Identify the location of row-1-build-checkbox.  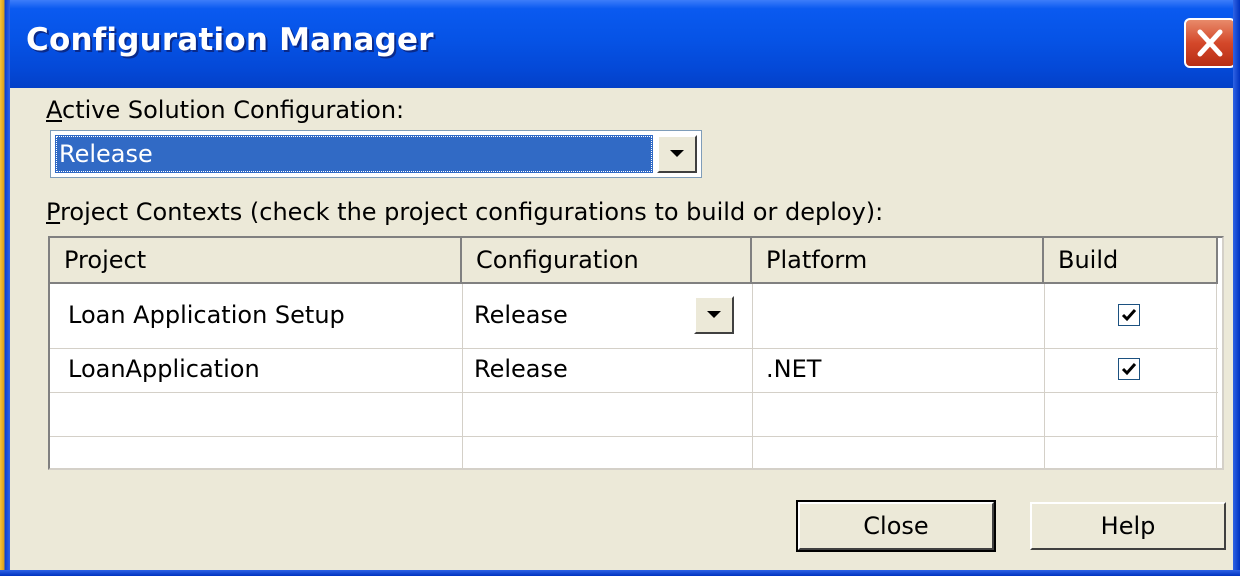
(1129, 315).